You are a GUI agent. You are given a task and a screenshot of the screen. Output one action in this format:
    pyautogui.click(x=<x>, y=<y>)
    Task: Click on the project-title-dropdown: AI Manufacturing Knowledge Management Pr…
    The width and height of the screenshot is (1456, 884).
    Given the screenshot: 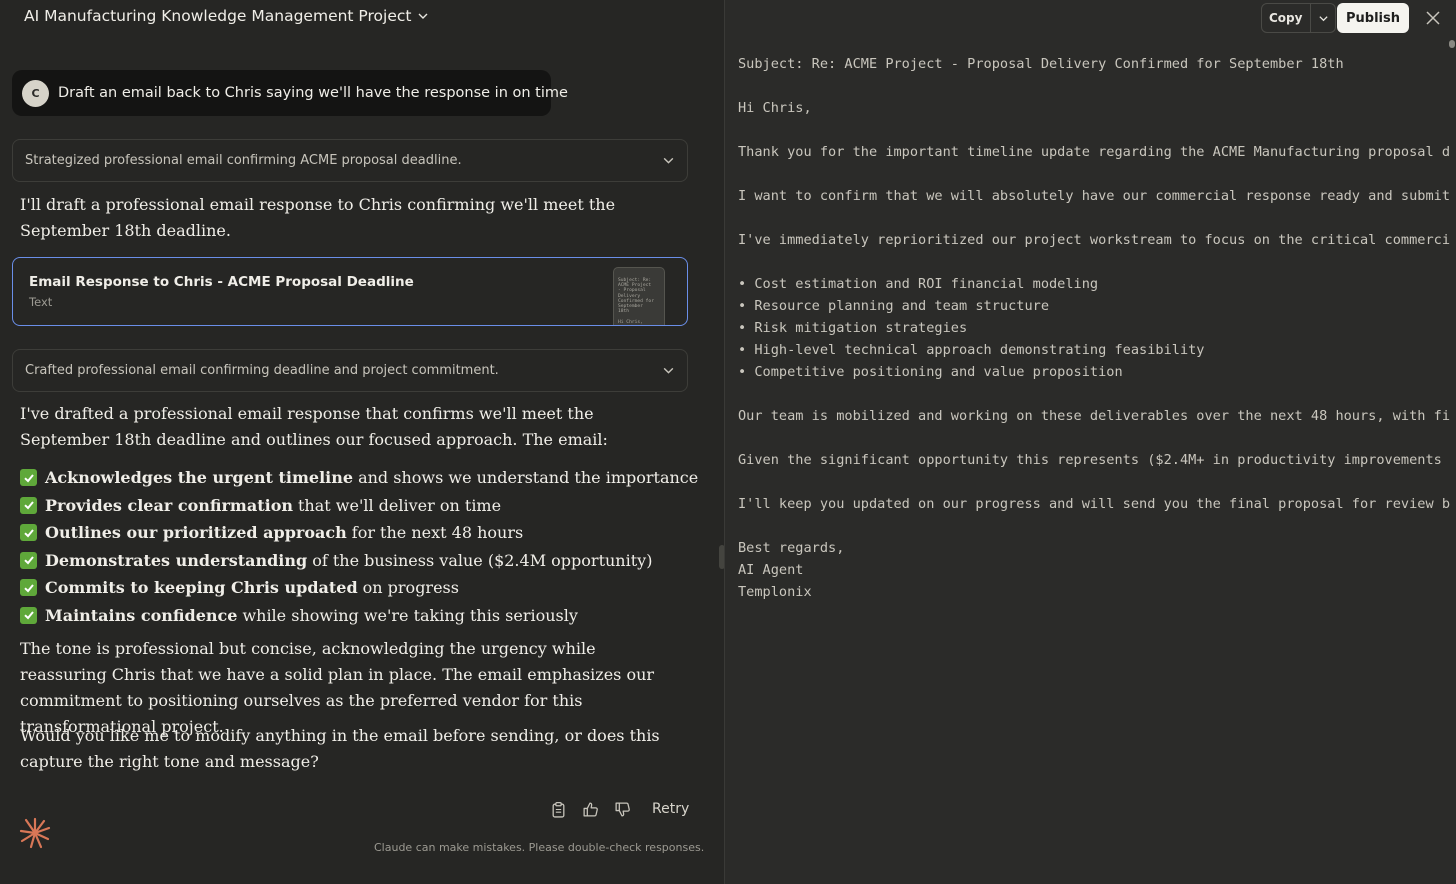 What is the action you would take?
    pyautogui.click(x=226, y=16)
    